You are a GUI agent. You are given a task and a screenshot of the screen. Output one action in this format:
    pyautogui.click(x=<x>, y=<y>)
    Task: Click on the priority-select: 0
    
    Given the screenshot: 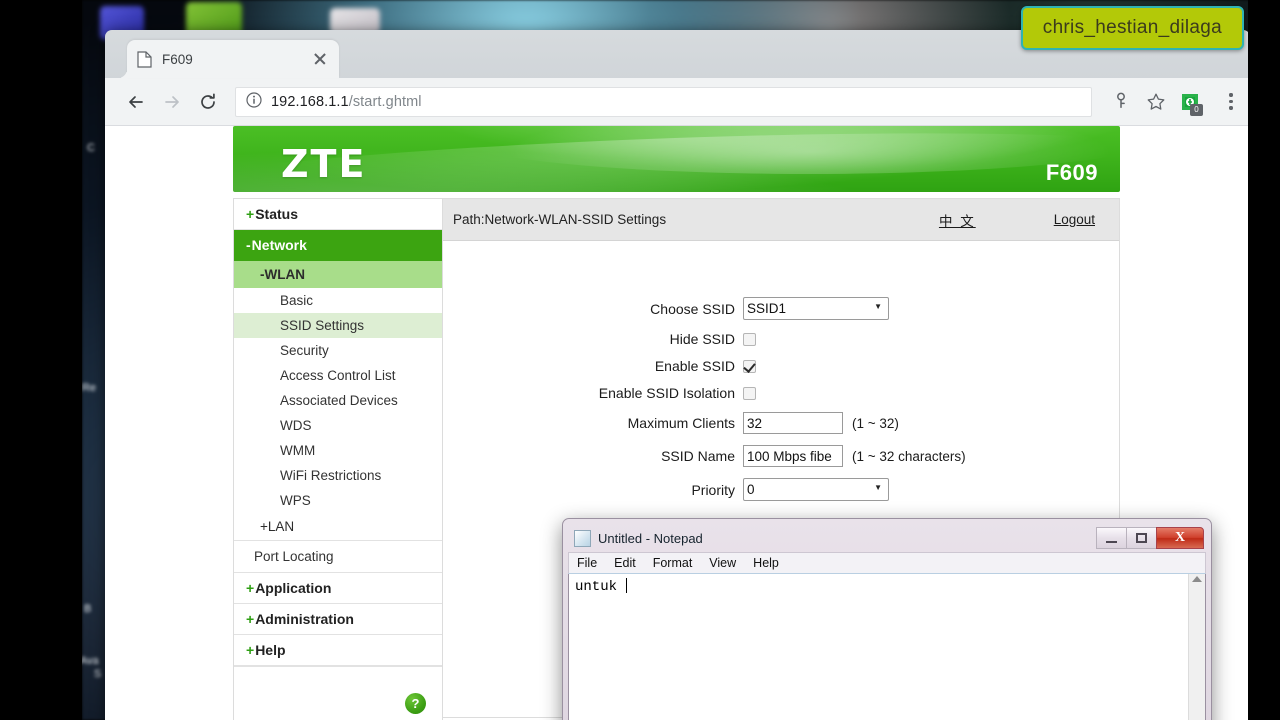 What is the action you would take?
    pyautogui.click(x=816, y=489)
    